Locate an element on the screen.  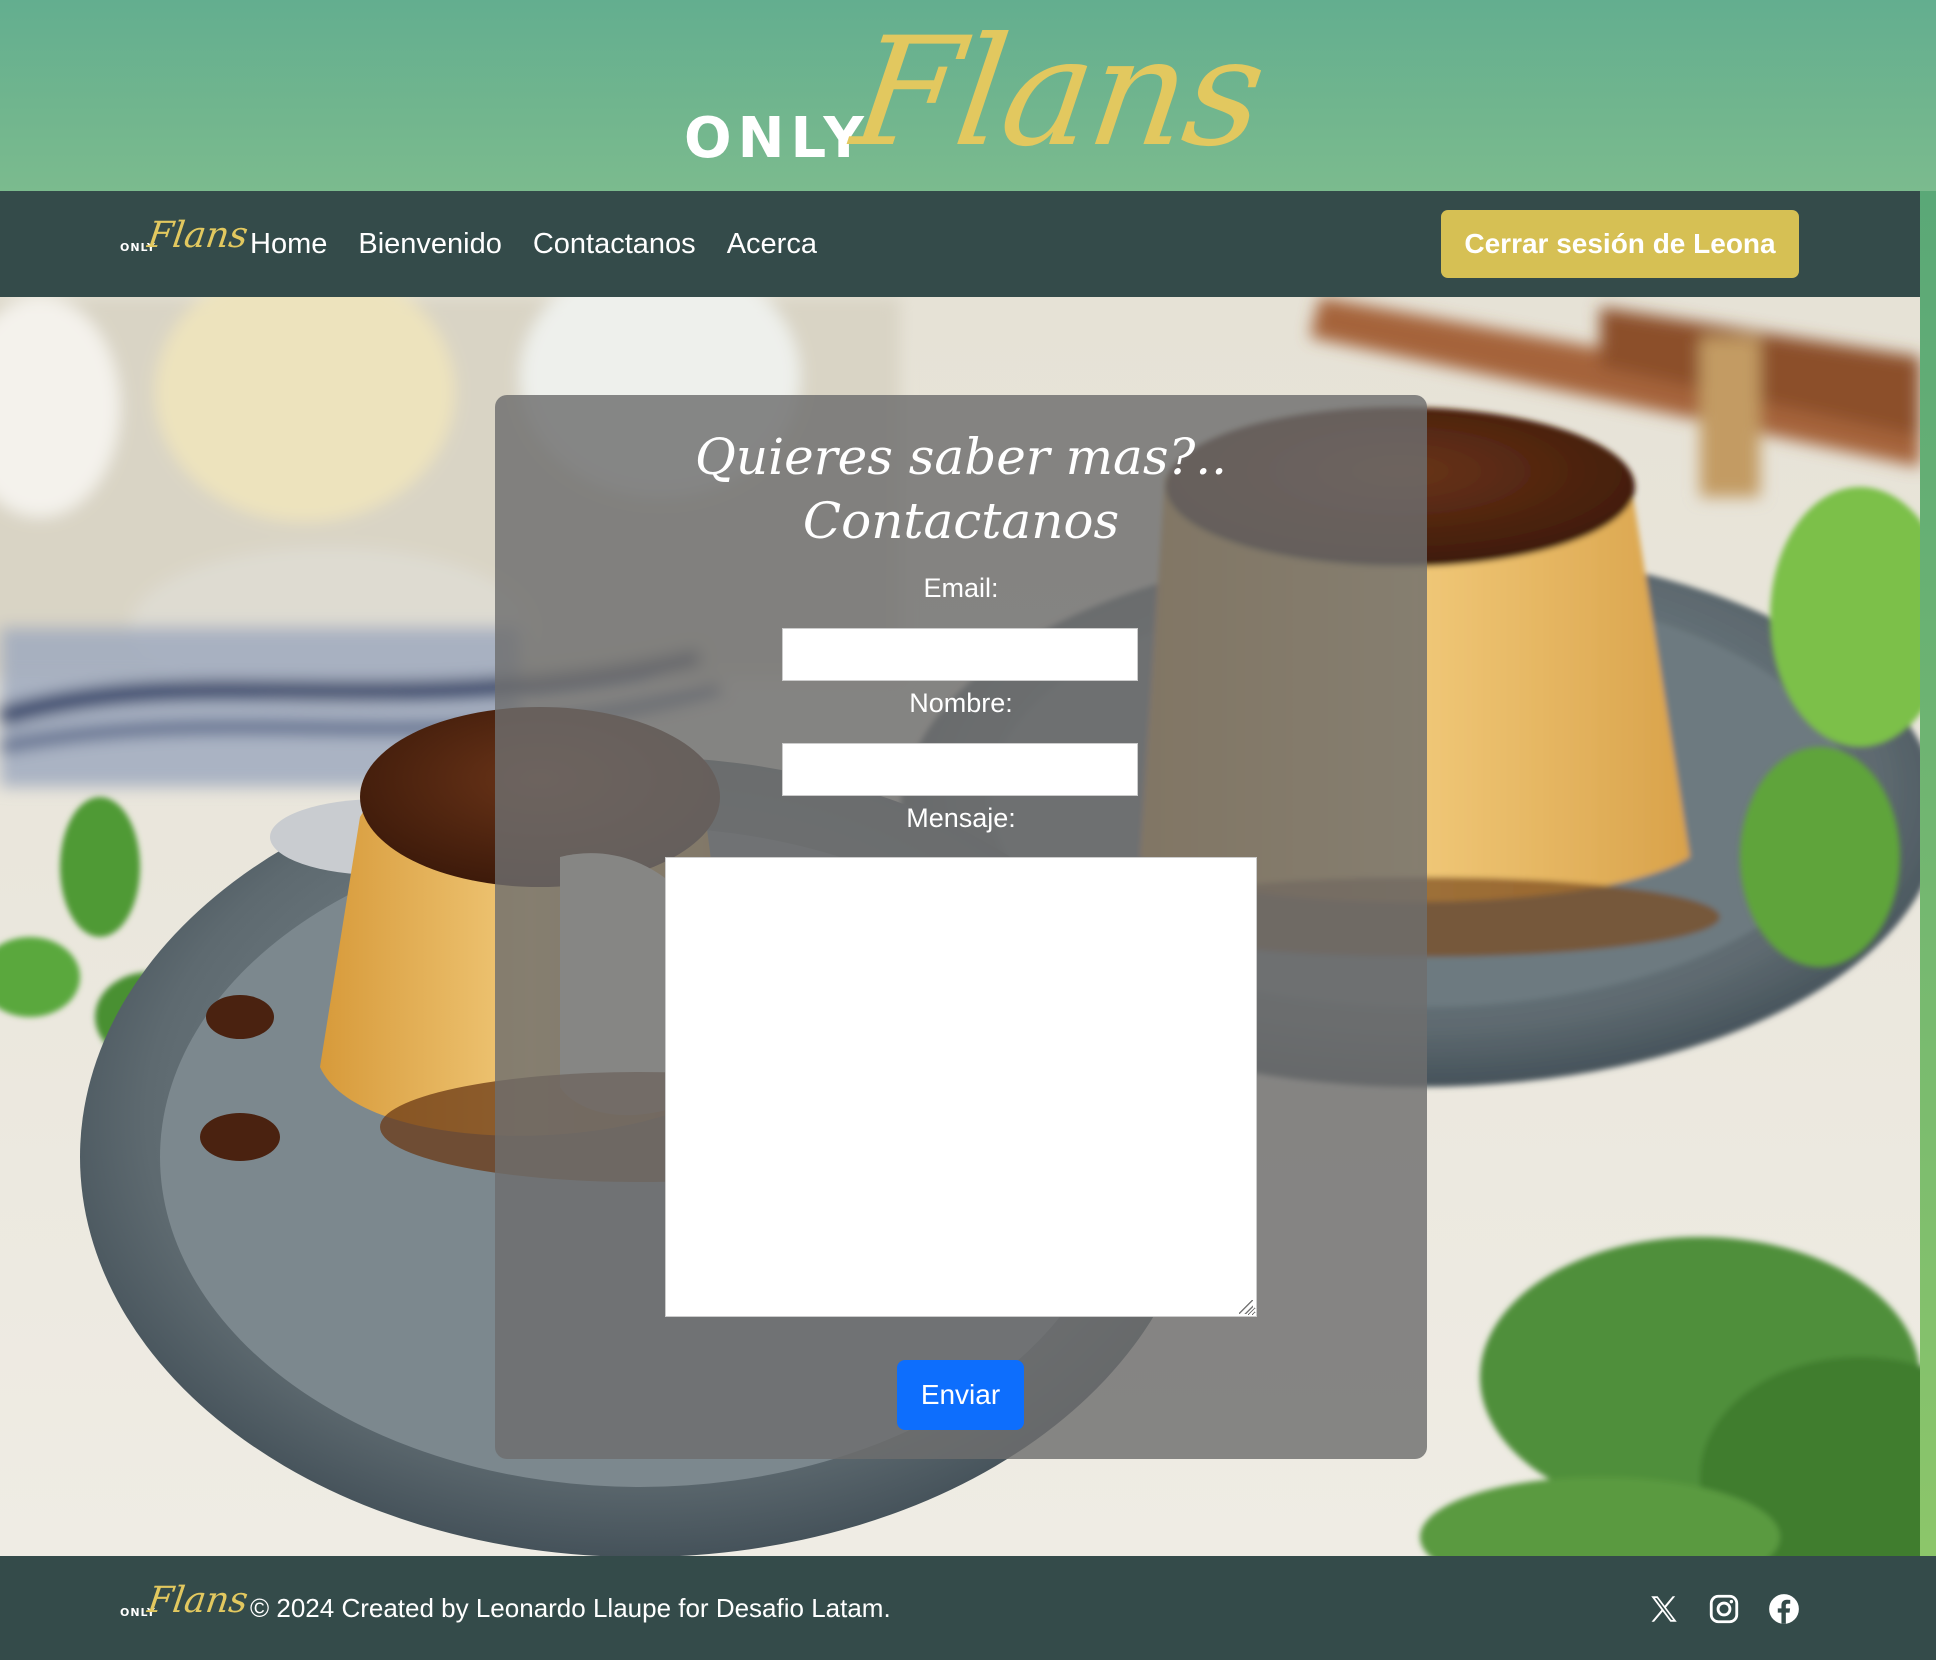
brand-logo-large: ONLY Flans is located at coordinates (976, 93).